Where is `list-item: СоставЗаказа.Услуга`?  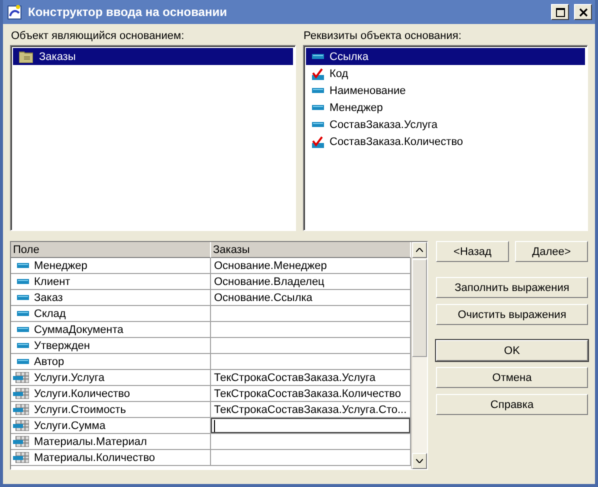 list-item: СоставЗаказа.Услуга is located at coordinates (445, 124).